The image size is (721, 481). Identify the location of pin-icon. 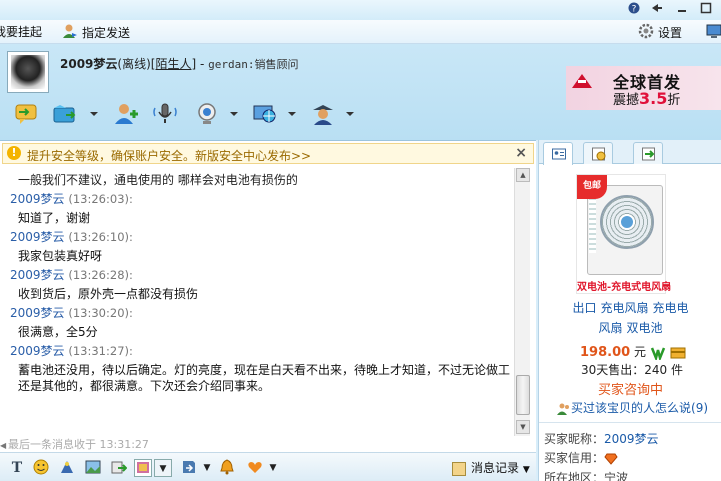
(656, 10).